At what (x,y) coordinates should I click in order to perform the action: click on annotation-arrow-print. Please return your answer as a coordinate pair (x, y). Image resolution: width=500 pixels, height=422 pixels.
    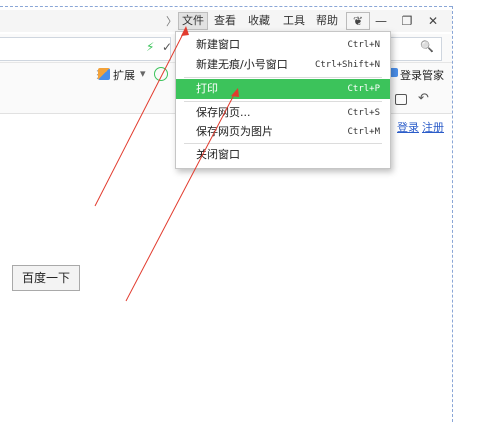
    Looking at the image, I should click on (181, 196).